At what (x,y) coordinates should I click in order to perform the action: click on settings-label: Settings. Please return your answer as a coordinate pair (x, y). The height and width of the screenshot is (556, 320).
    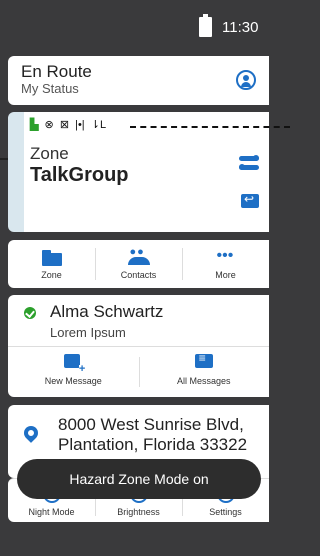
    Looking at the image, I should click on (225, 512).